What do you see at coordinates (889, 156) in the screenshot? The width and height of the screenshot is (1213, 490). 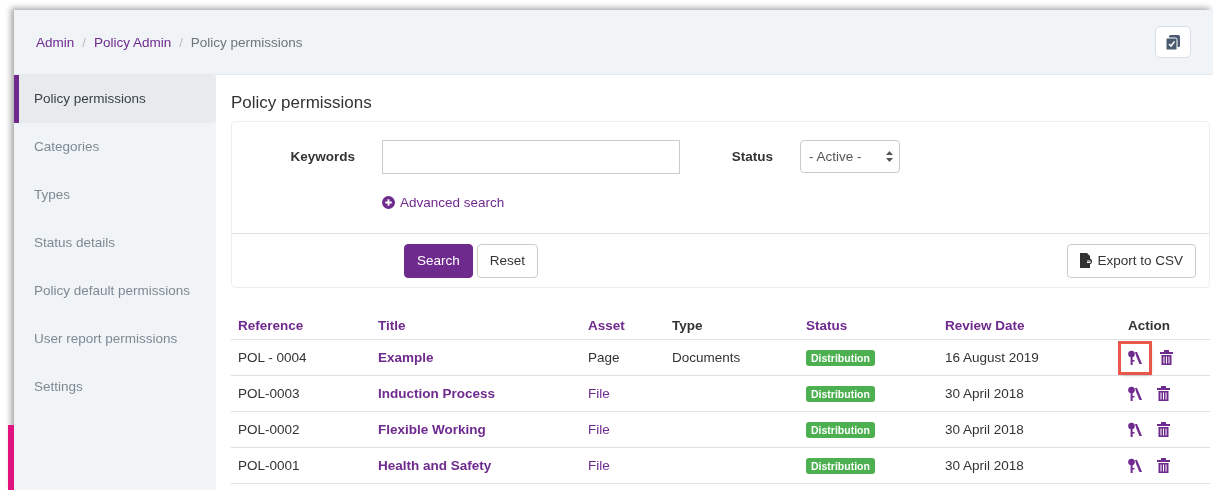 I see `updown-caret-icon` at bounding box center [889, 156].